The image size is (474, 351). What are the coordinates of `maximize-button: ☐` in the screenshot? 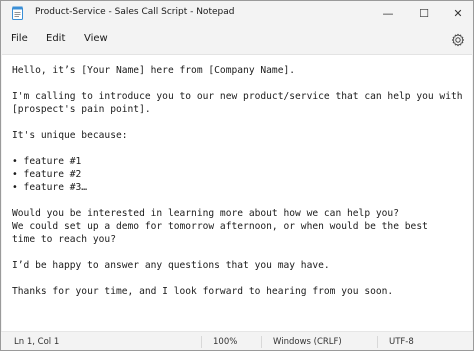 It's located at (424, 13).